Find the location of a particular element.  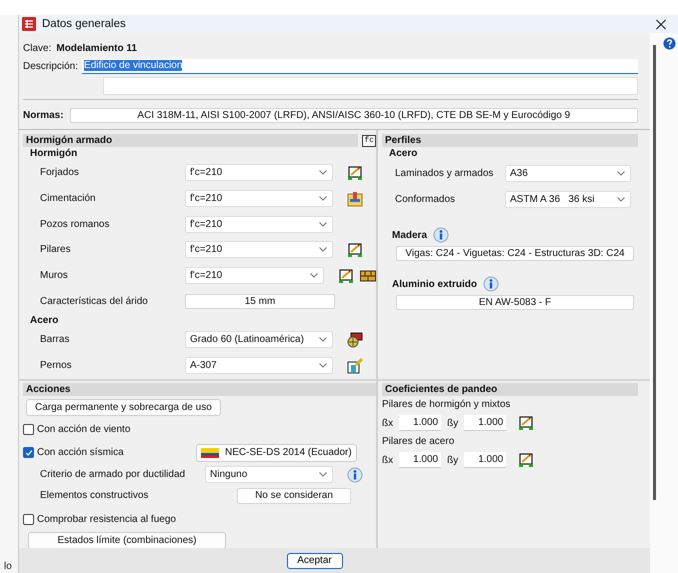

field-label: Clave: is located at coordinates (37, 48).